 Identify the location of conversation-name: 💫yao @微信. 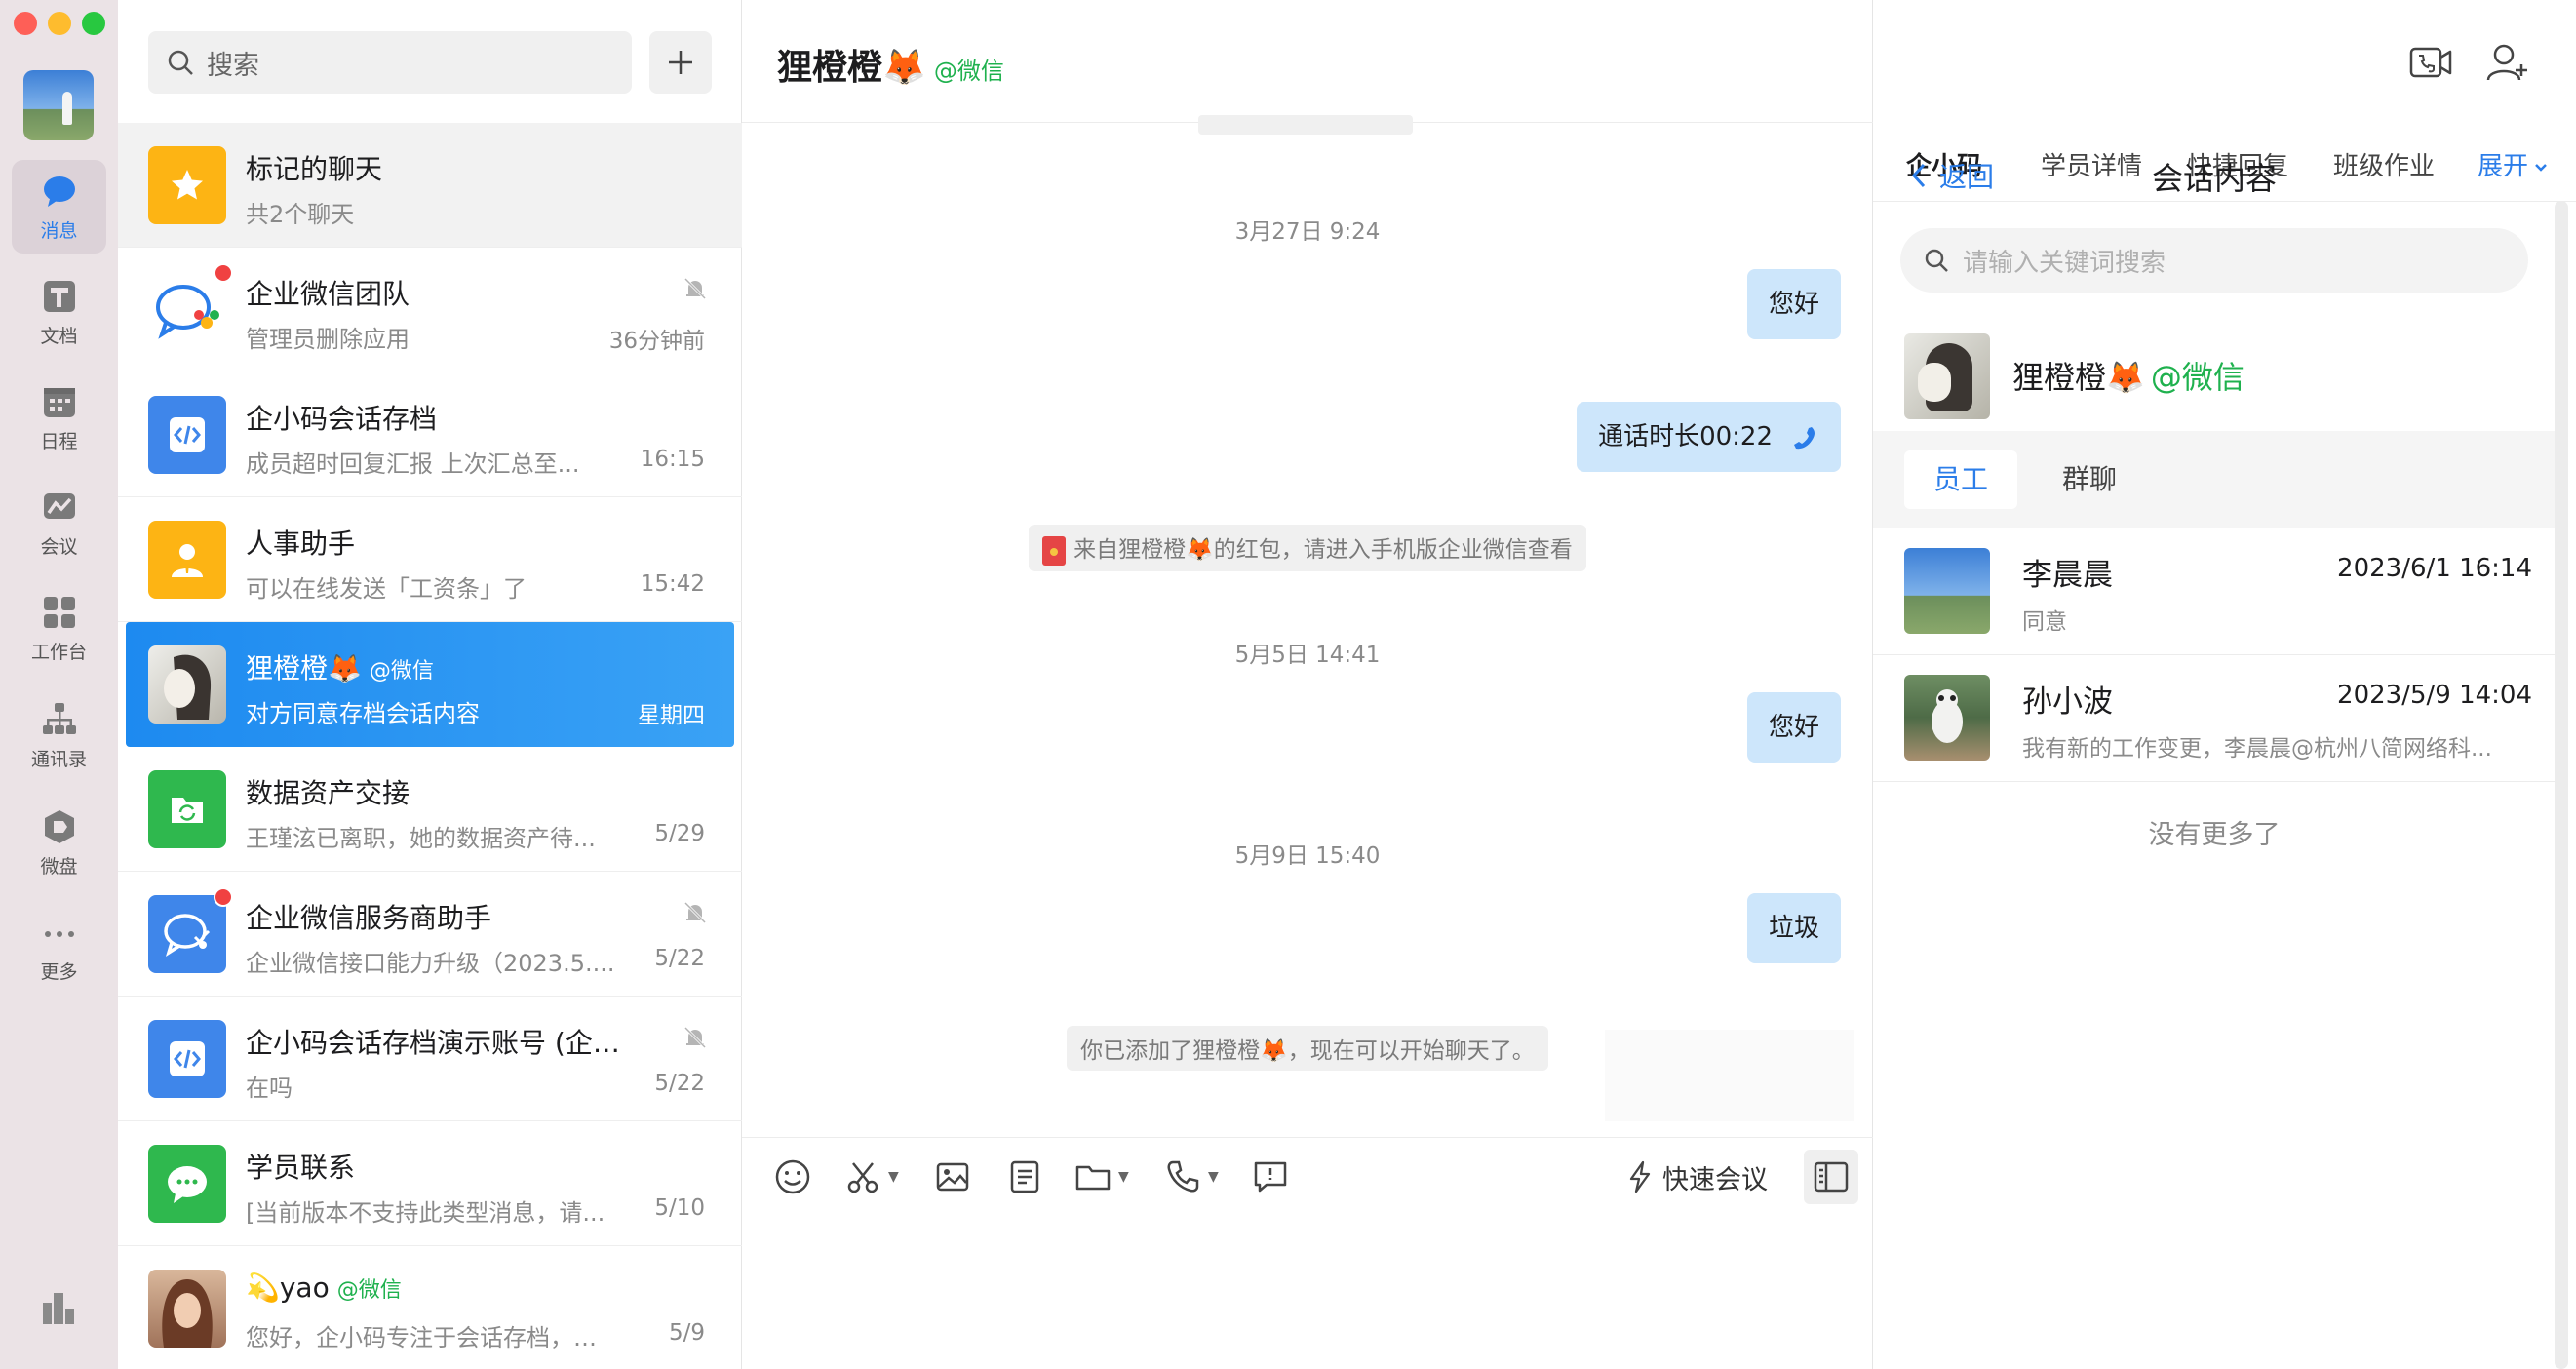
(324, 1288).